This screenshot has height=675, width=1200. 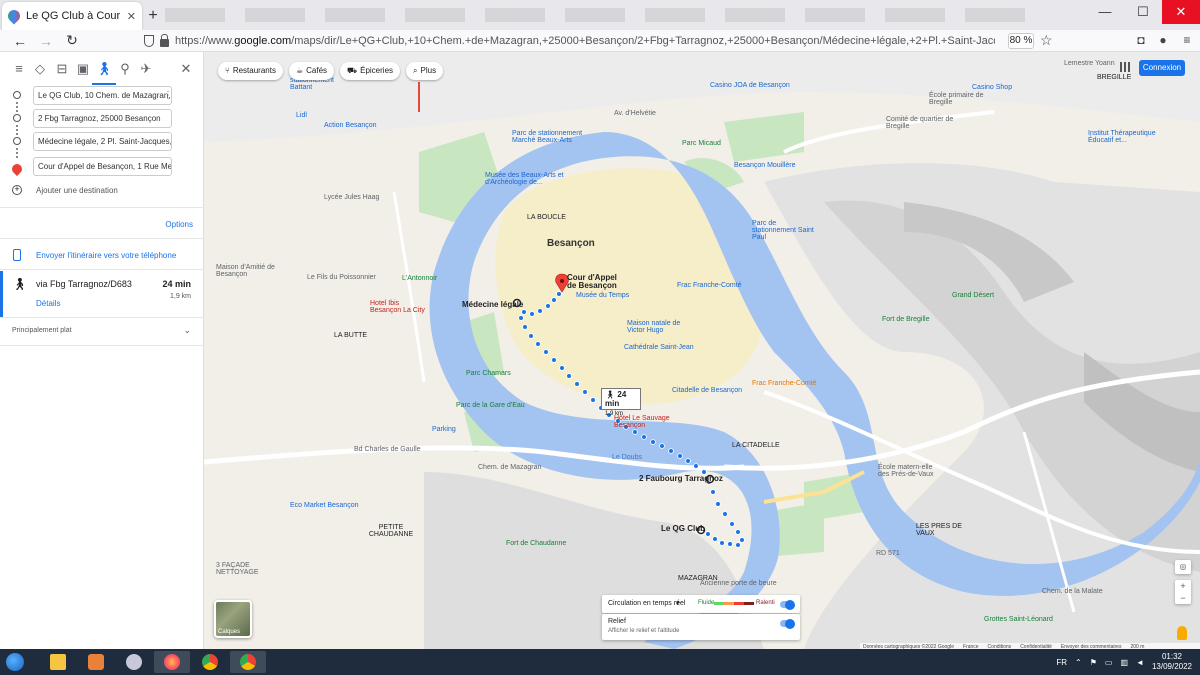 I want to click on poi-label: Le Fils du Poissonnier, so click(x=341, y=277).